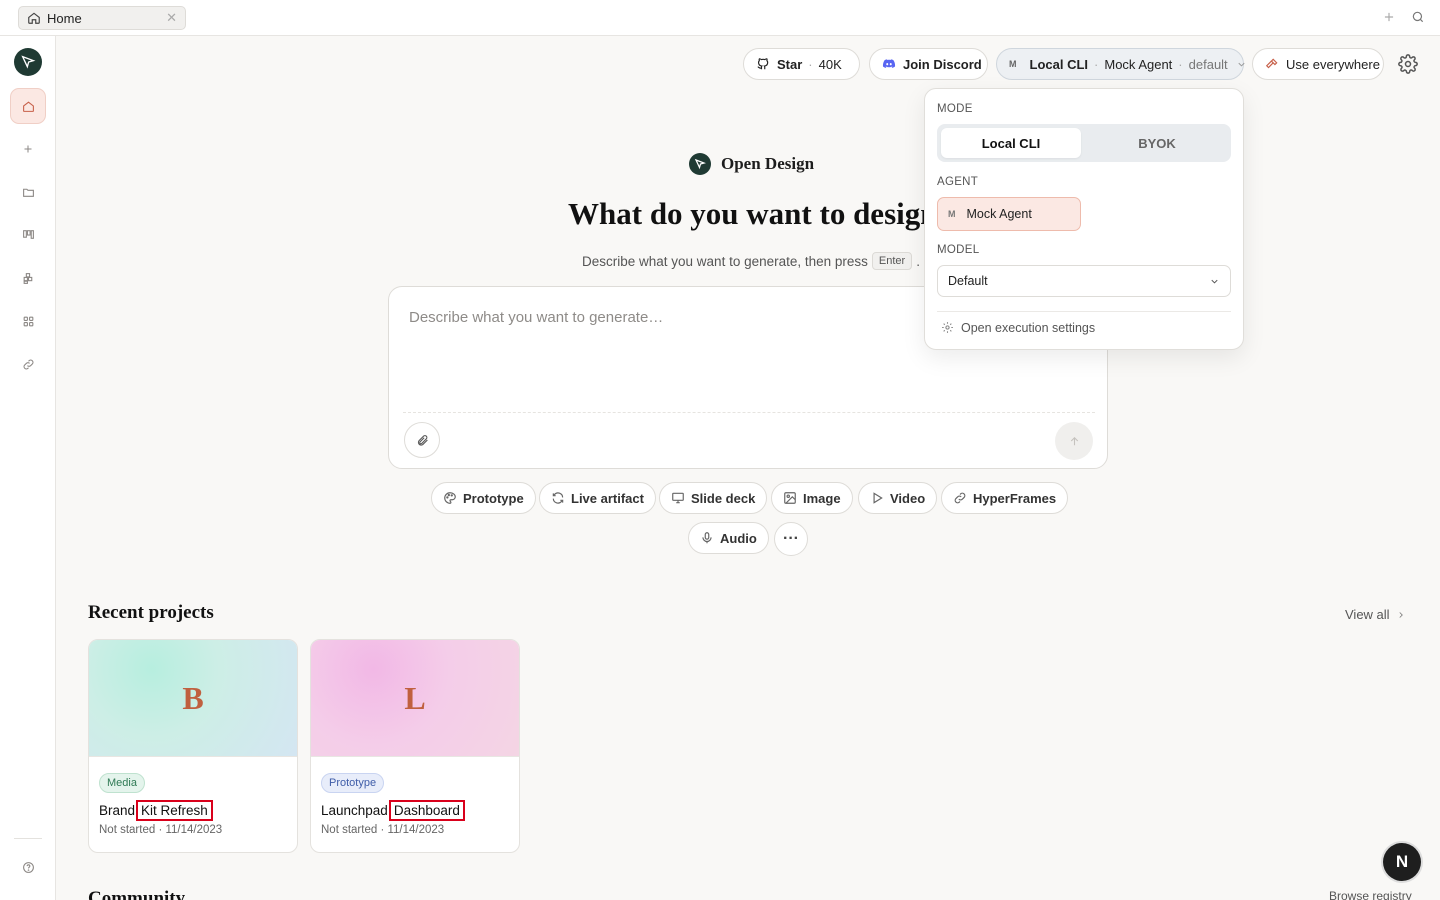  I want to click on plus-icon, so click(28, 149).